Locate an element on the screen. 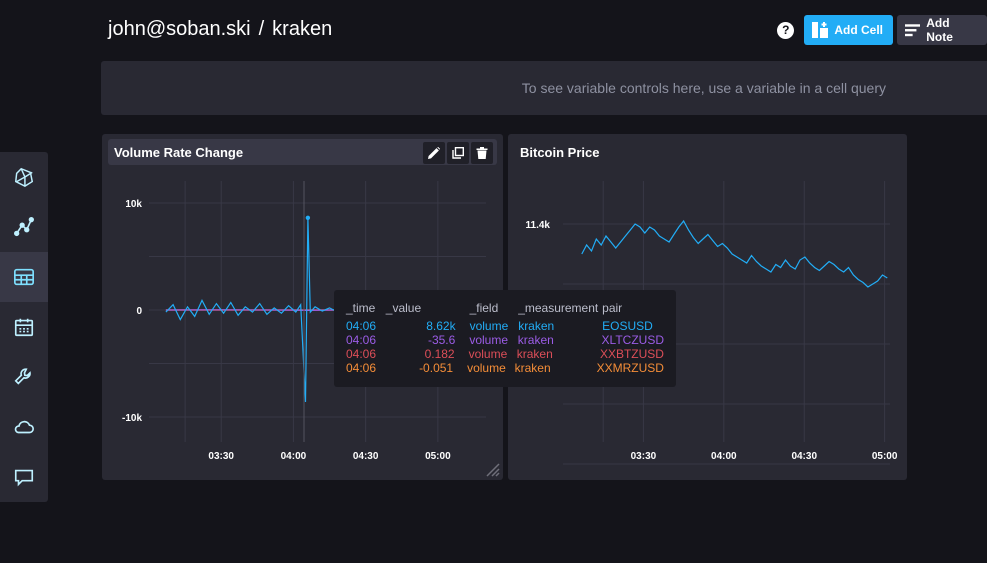 The image size is (987, 563). tooltip-pair: XLTCZUSD is located at coordinates (632, 340).